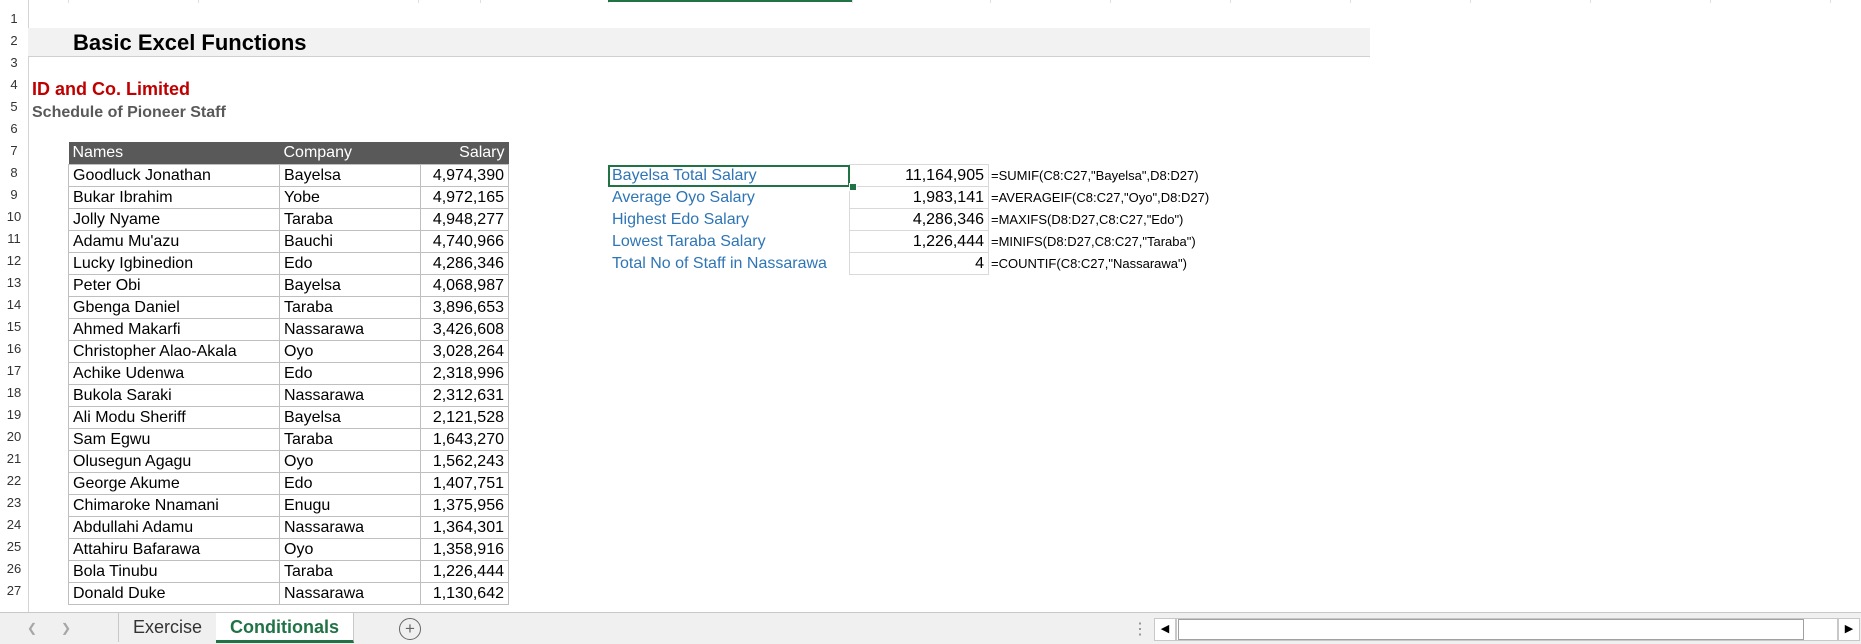  I want to click on summary-label-cell: Bayelsa Total Salary, so click(729, 175).